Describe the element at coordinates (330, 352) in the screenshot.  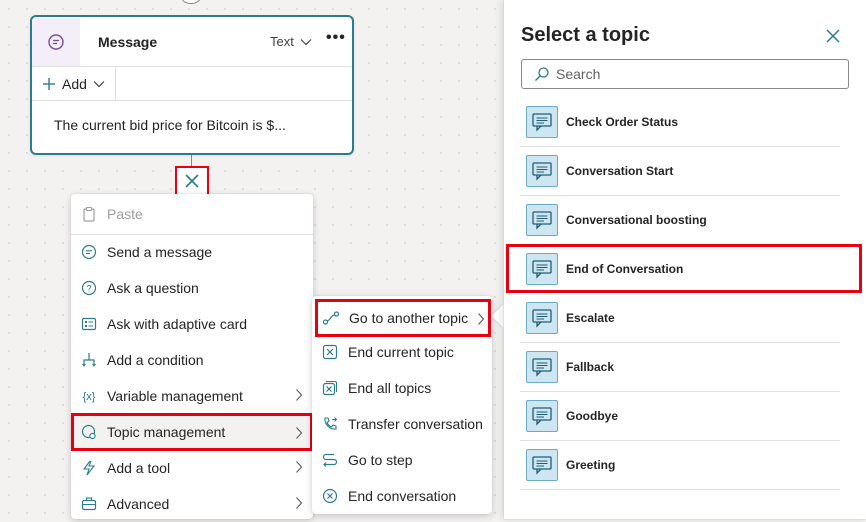
I see `end-topic-icon` at that location.